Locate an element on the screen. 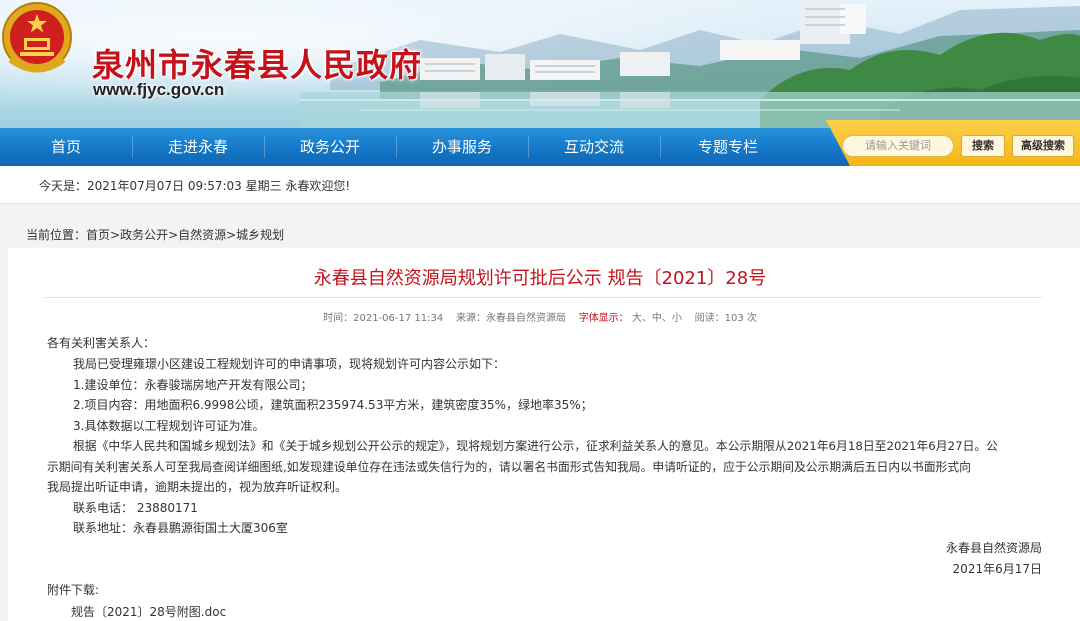 The width and height of the screenshot is (1080, 621). signature: 永春县自然资源局 is located at coordinates (993, 548).